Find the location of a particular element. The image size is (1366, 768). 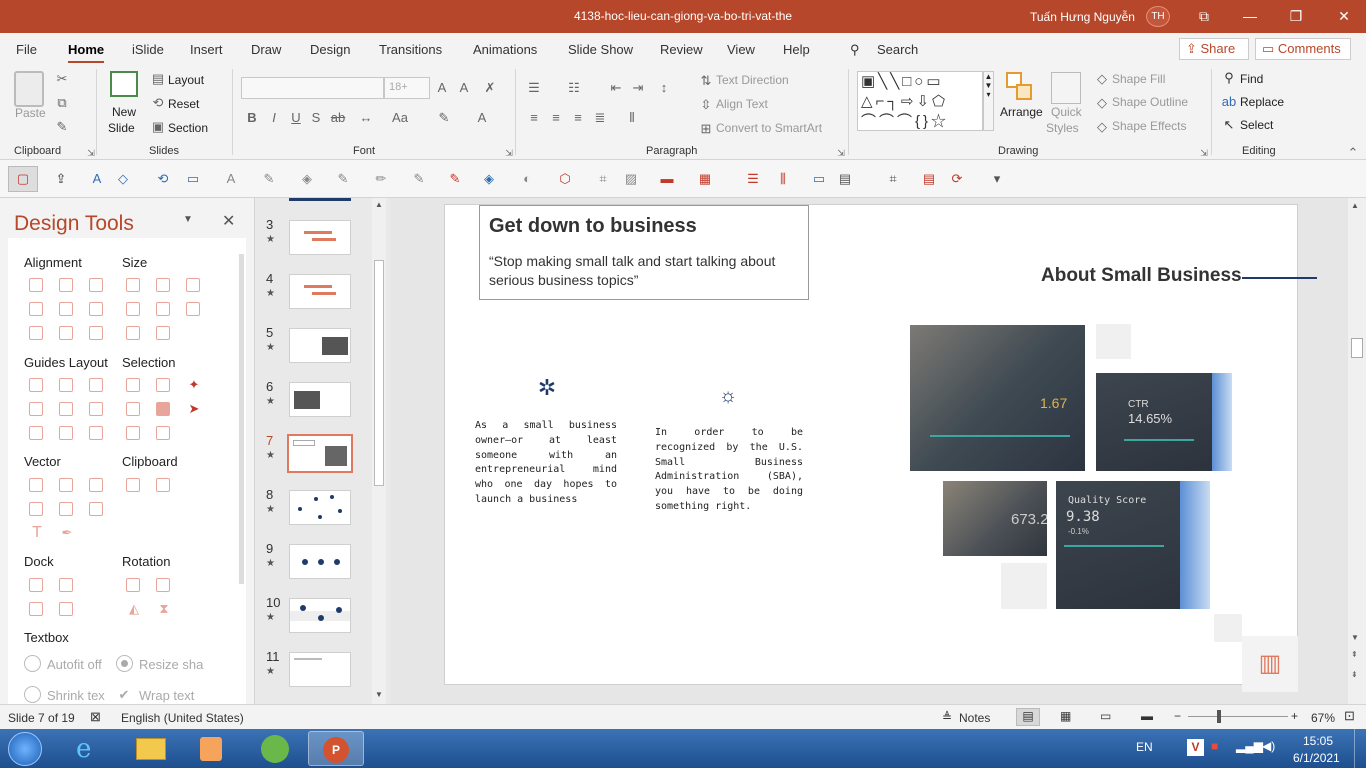

powerpoint-taskbar-icon: P is located at coordinates (336, 748).